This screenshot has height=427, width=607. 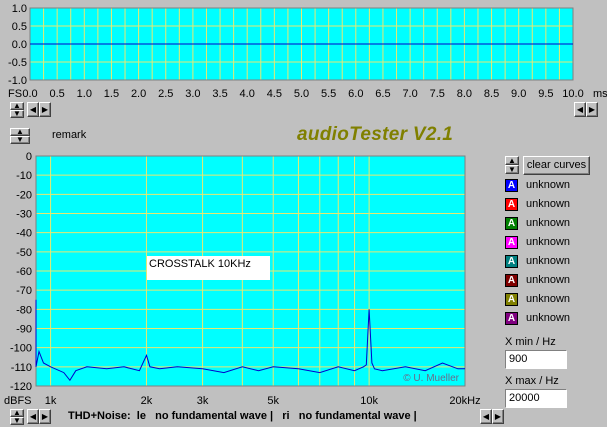 What do you see at coordinates (29, 94) in the screenshot?
I see `scope-x-tick: 0.0` at bounding box center [29, 94].